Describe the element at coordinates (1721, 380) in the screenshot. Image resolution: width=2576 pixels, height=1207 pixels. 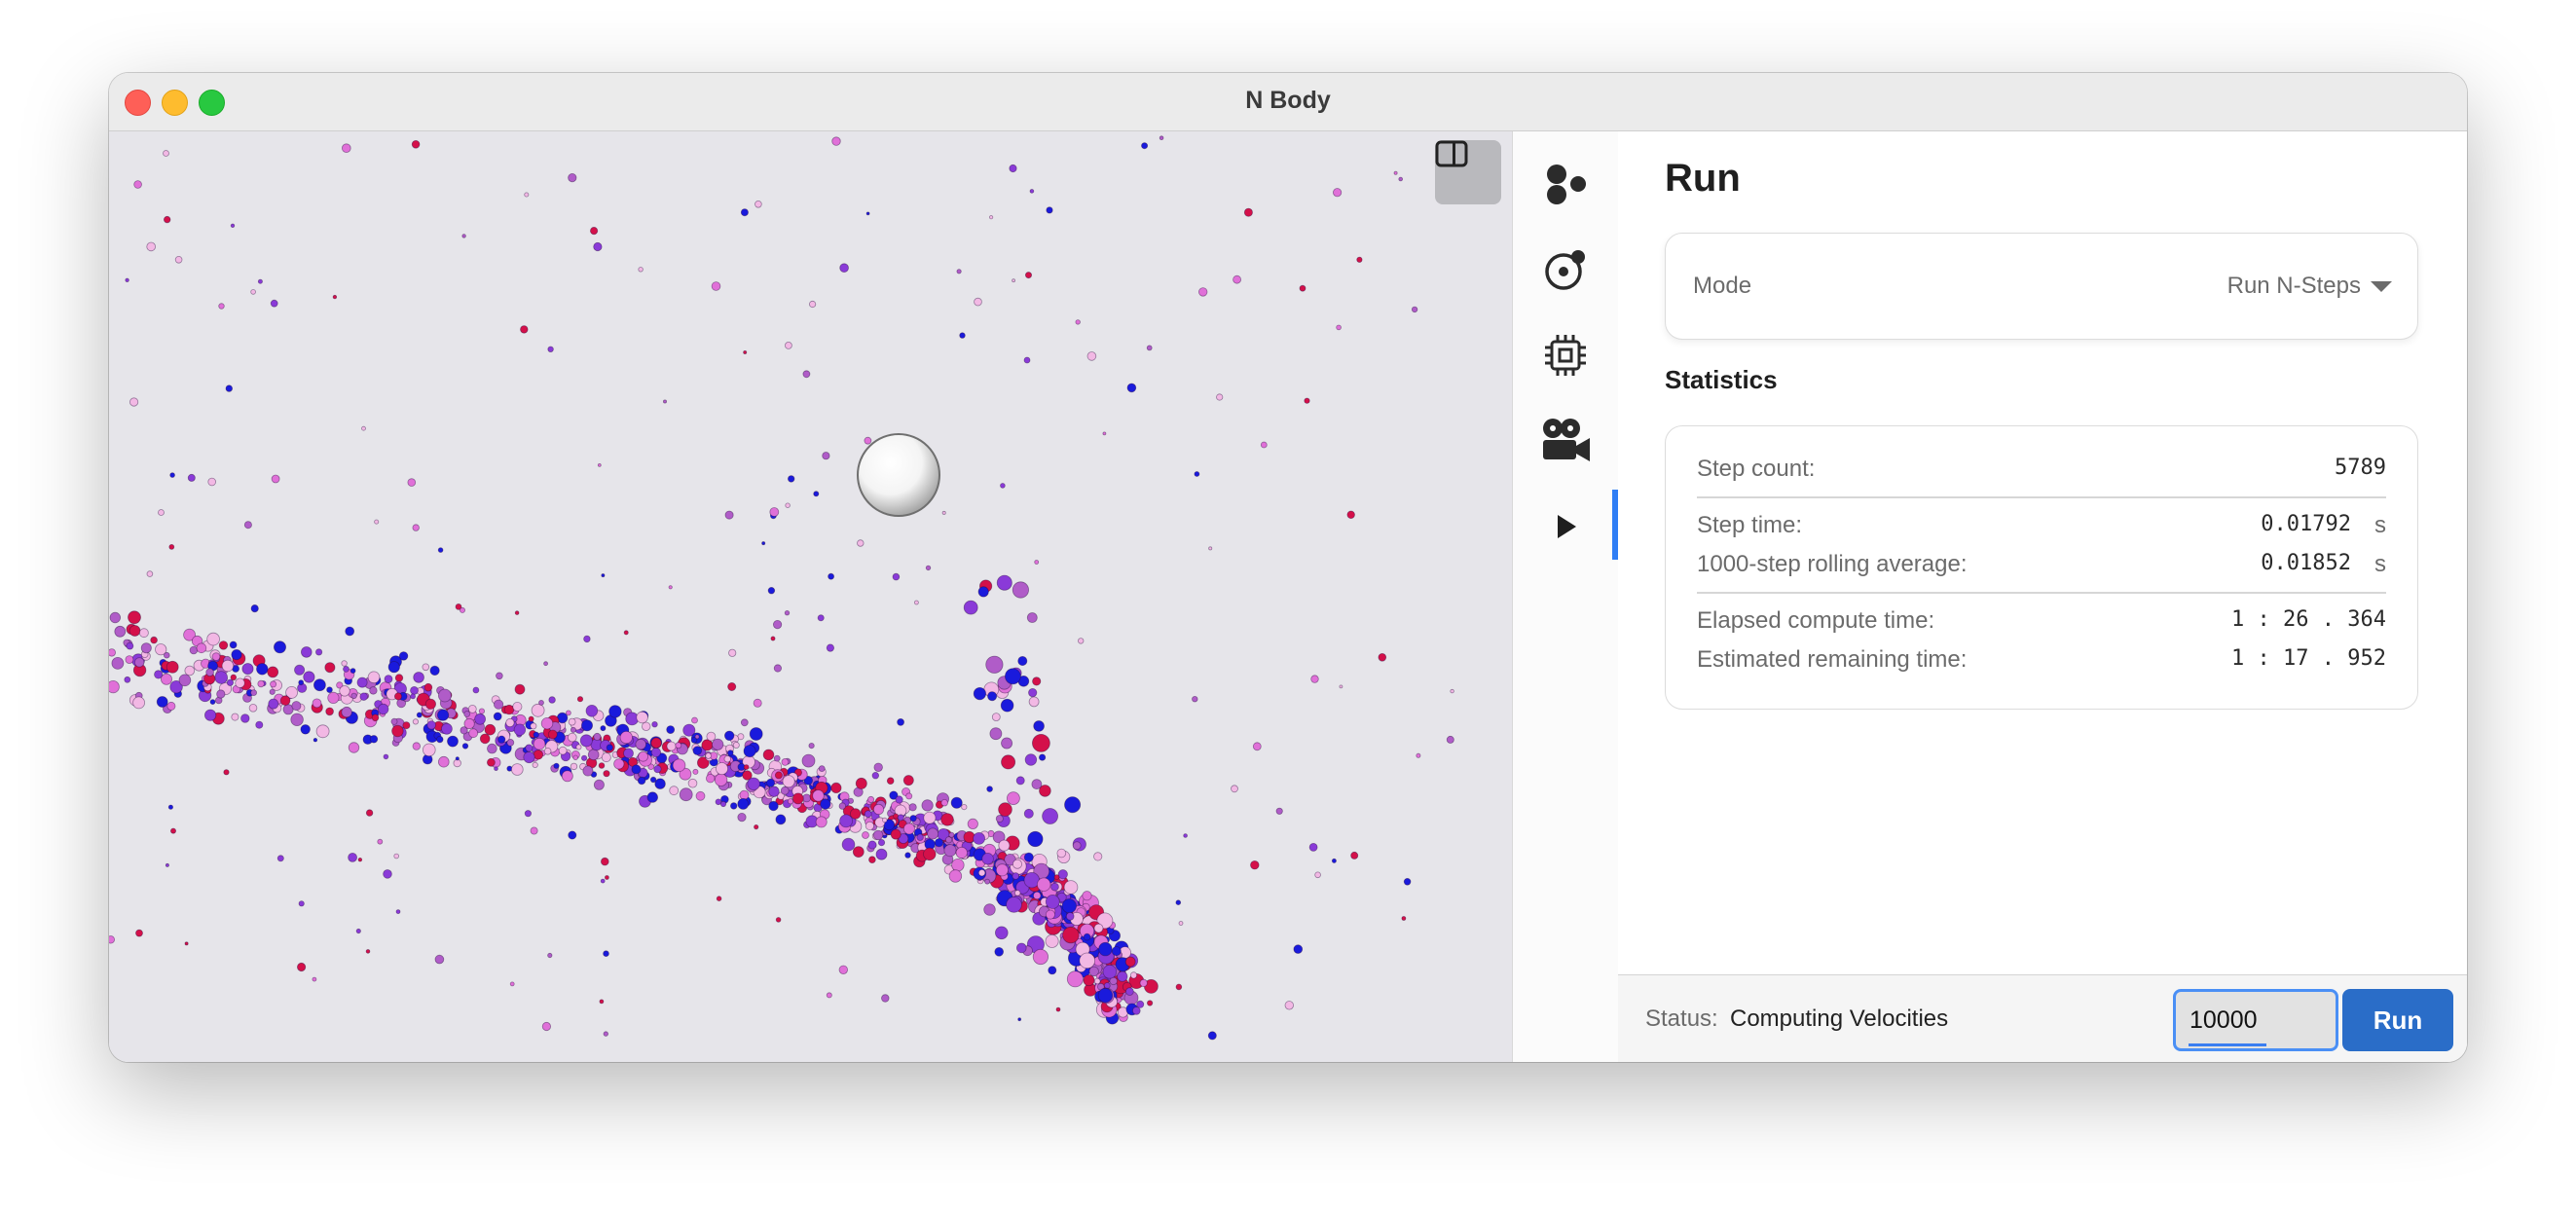
I see `statistics-heading: Statistics` at that location.